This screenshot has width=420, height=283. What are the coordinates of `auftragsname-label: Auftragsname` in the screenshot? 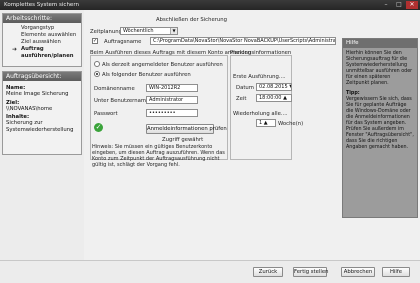 It's located at (123, 42).